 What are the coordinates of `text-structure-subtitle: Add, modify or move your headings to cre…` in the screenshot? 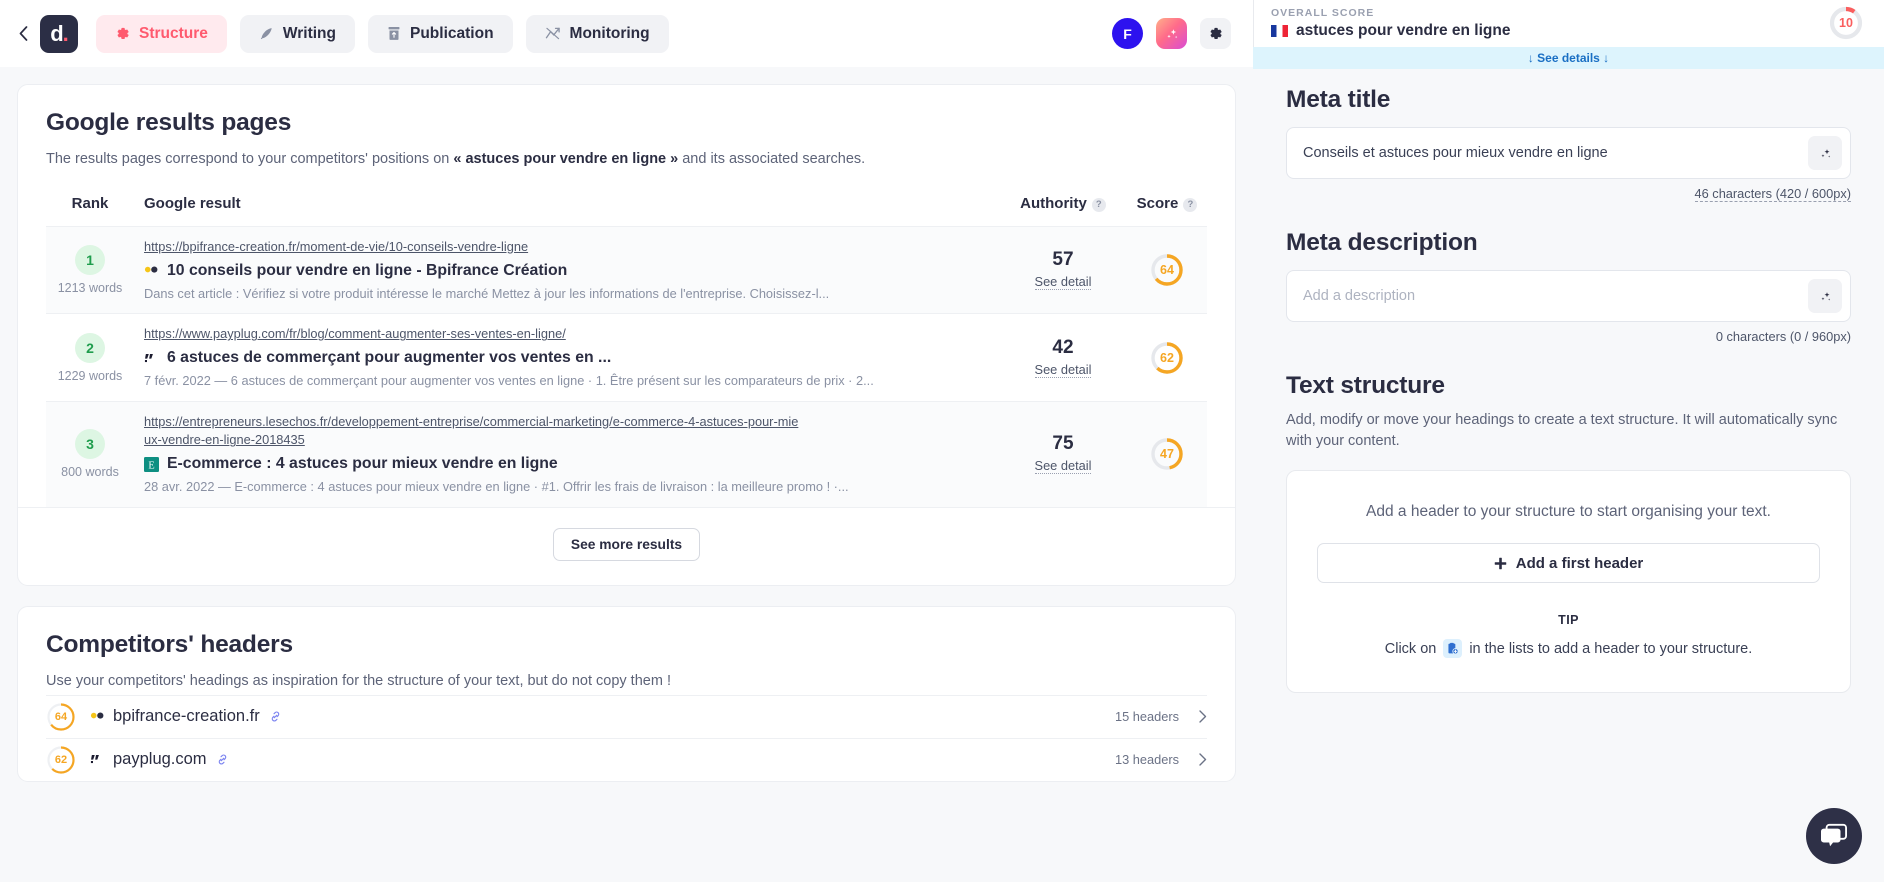 It's located at (1562, 431).